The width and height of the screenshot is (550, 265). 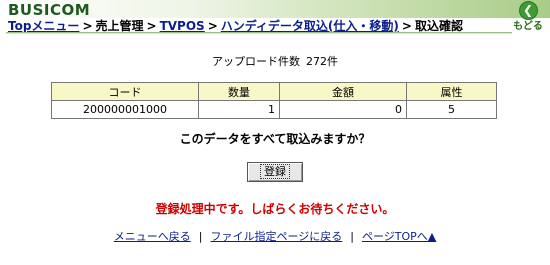 What do you see at coordinates (125, 91) in the screenshot?
I see `column-header-code: コード` at bounding box center [125, 91].